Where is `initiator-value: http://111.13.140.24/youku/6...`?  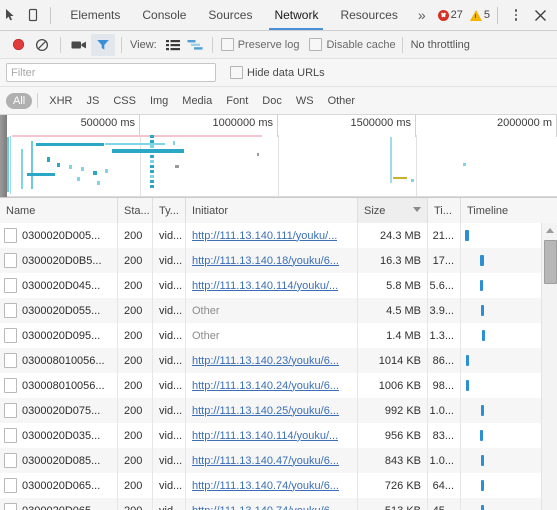 initiator-value: http://111.13.140.24/youku/6... is located at coordinates (265, 386).